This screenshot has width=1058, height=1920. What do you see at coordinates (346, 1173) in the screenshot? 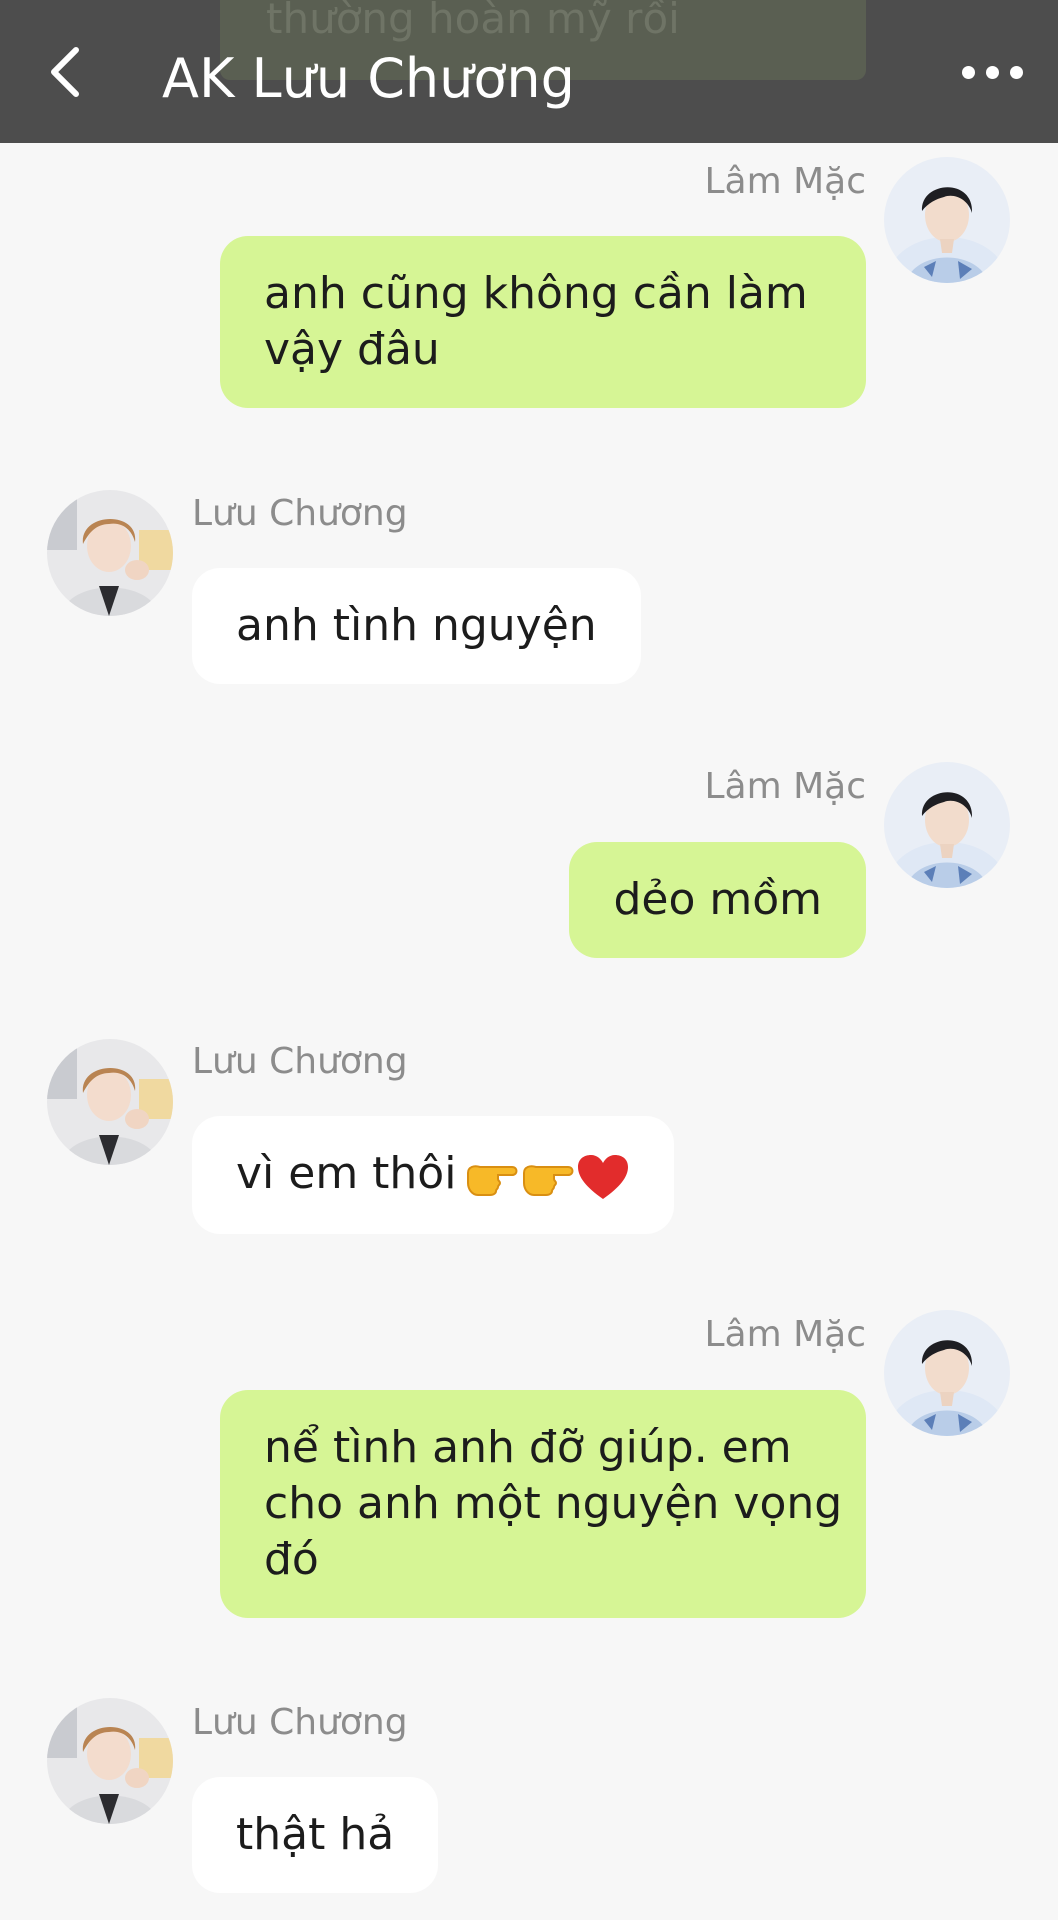
I see `message-text: vì em thôi` at bounding box center [346, 1173].